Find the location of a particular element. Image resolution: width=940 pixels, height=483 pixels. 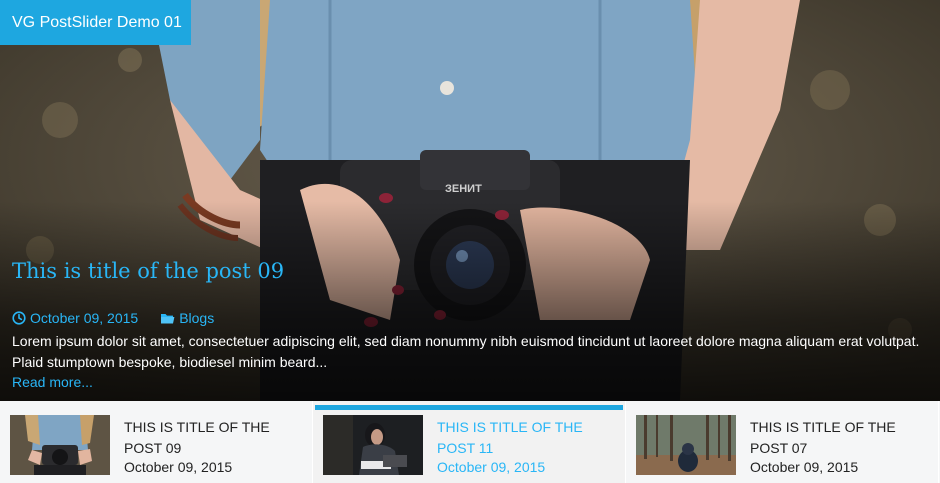

post-category-text: Blogs is located at coordinates (196, 318).